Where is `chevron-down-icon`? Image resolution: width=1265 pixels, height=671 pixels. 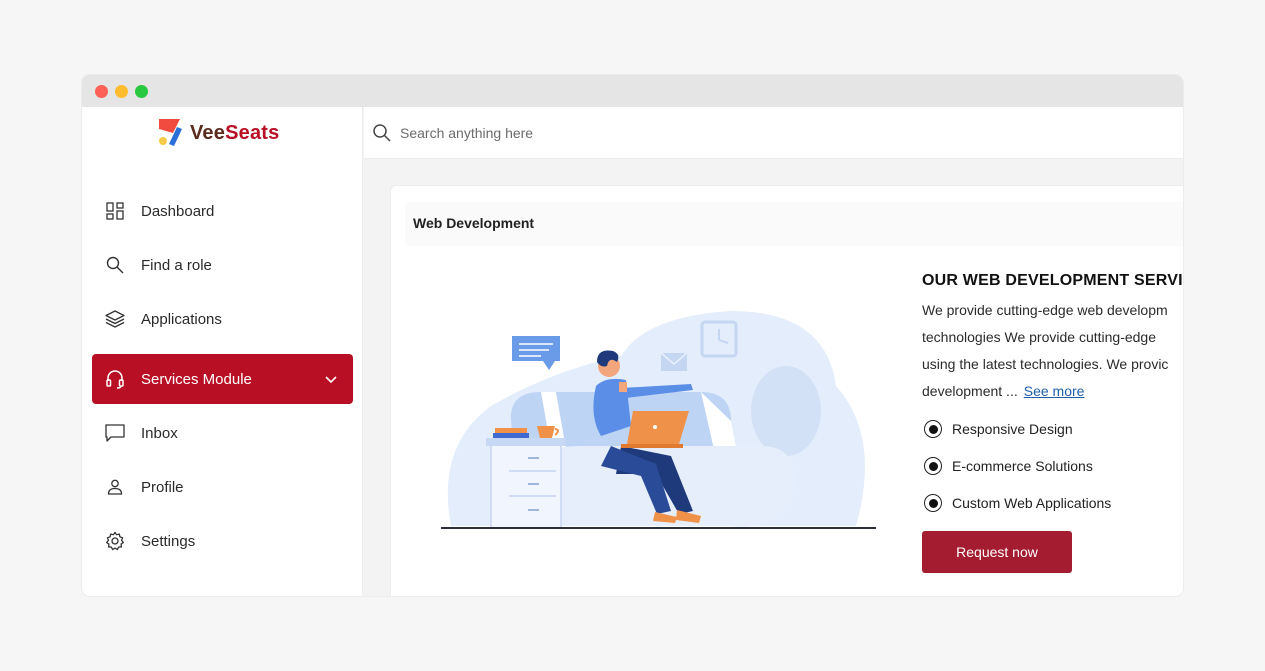
chevron-down-icon is located at coordinates (331, 379).